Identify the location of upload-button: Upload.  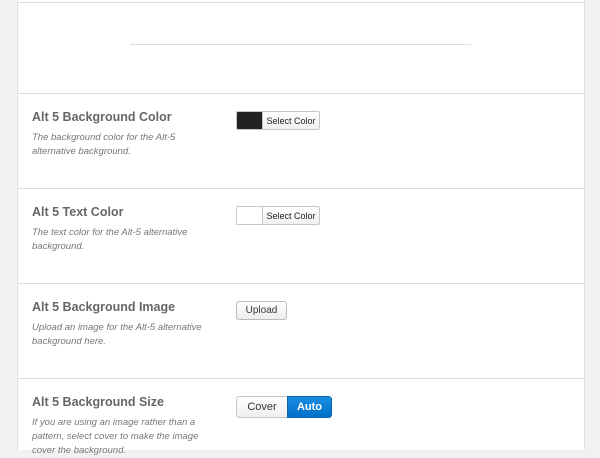
(261, 310).